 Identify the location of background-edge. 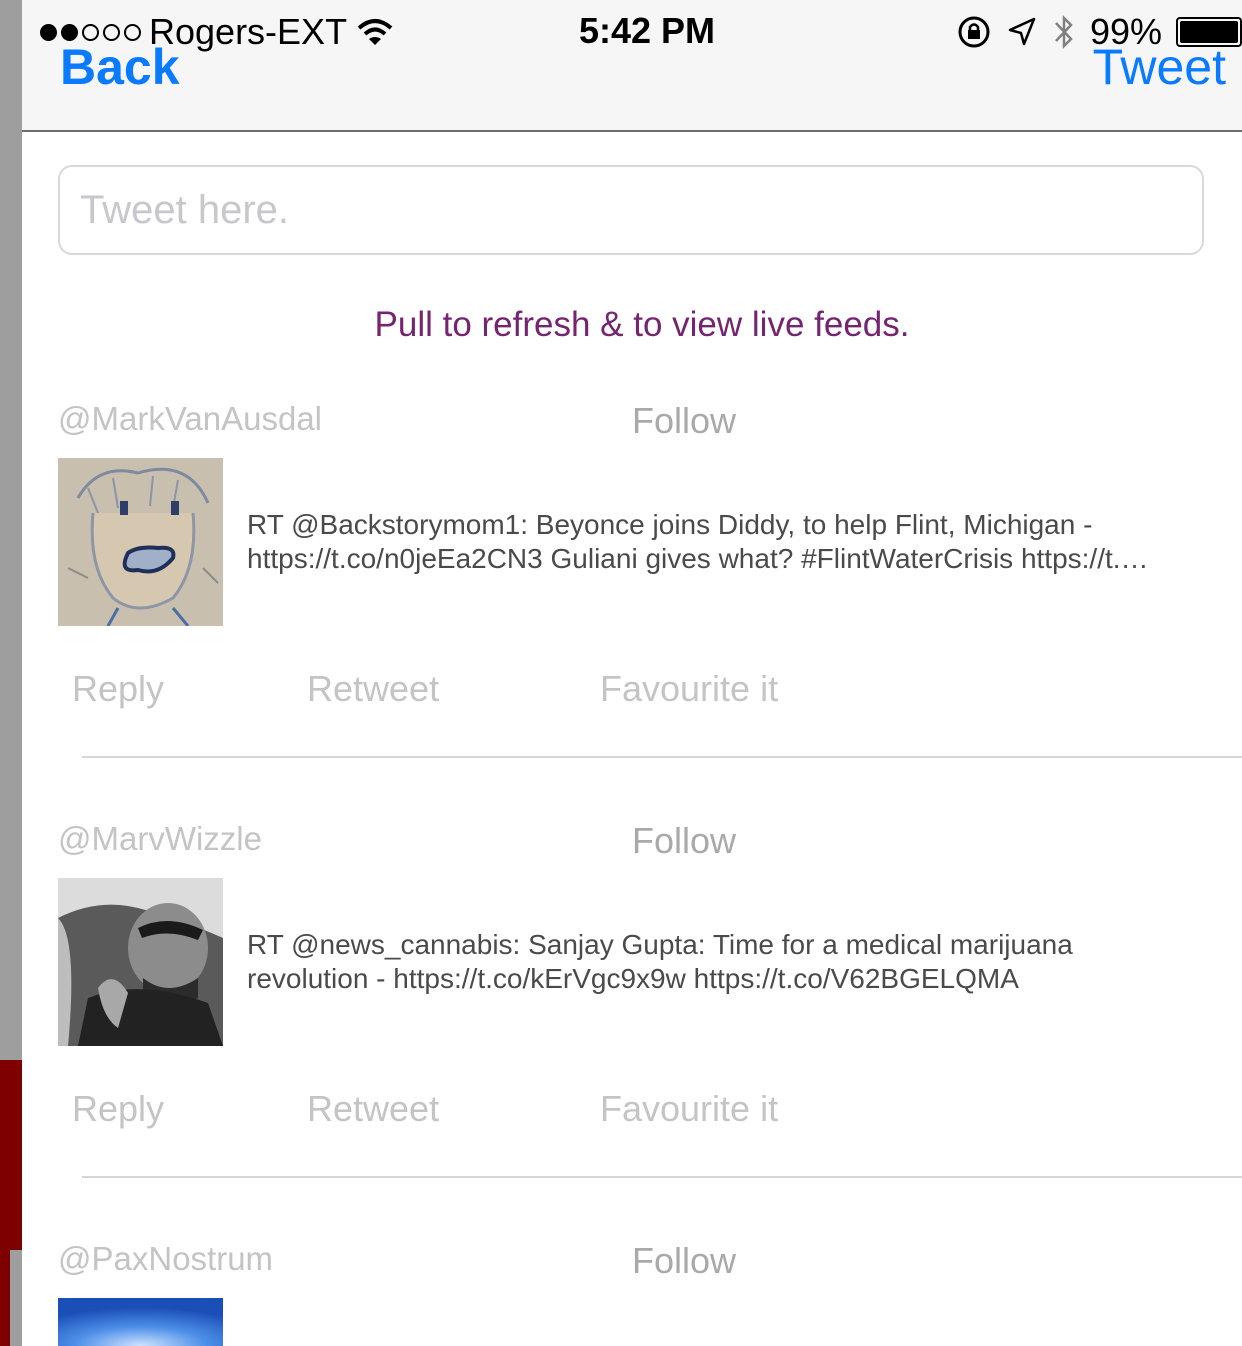
(11, 673).